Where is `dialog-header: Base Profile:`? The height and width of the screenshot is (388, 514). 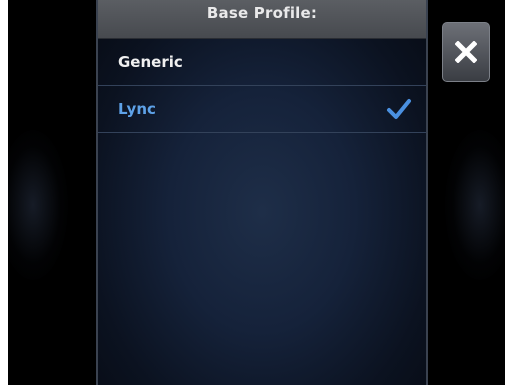
dialog-header: Base Profile: is located at coordinates (262, 19).